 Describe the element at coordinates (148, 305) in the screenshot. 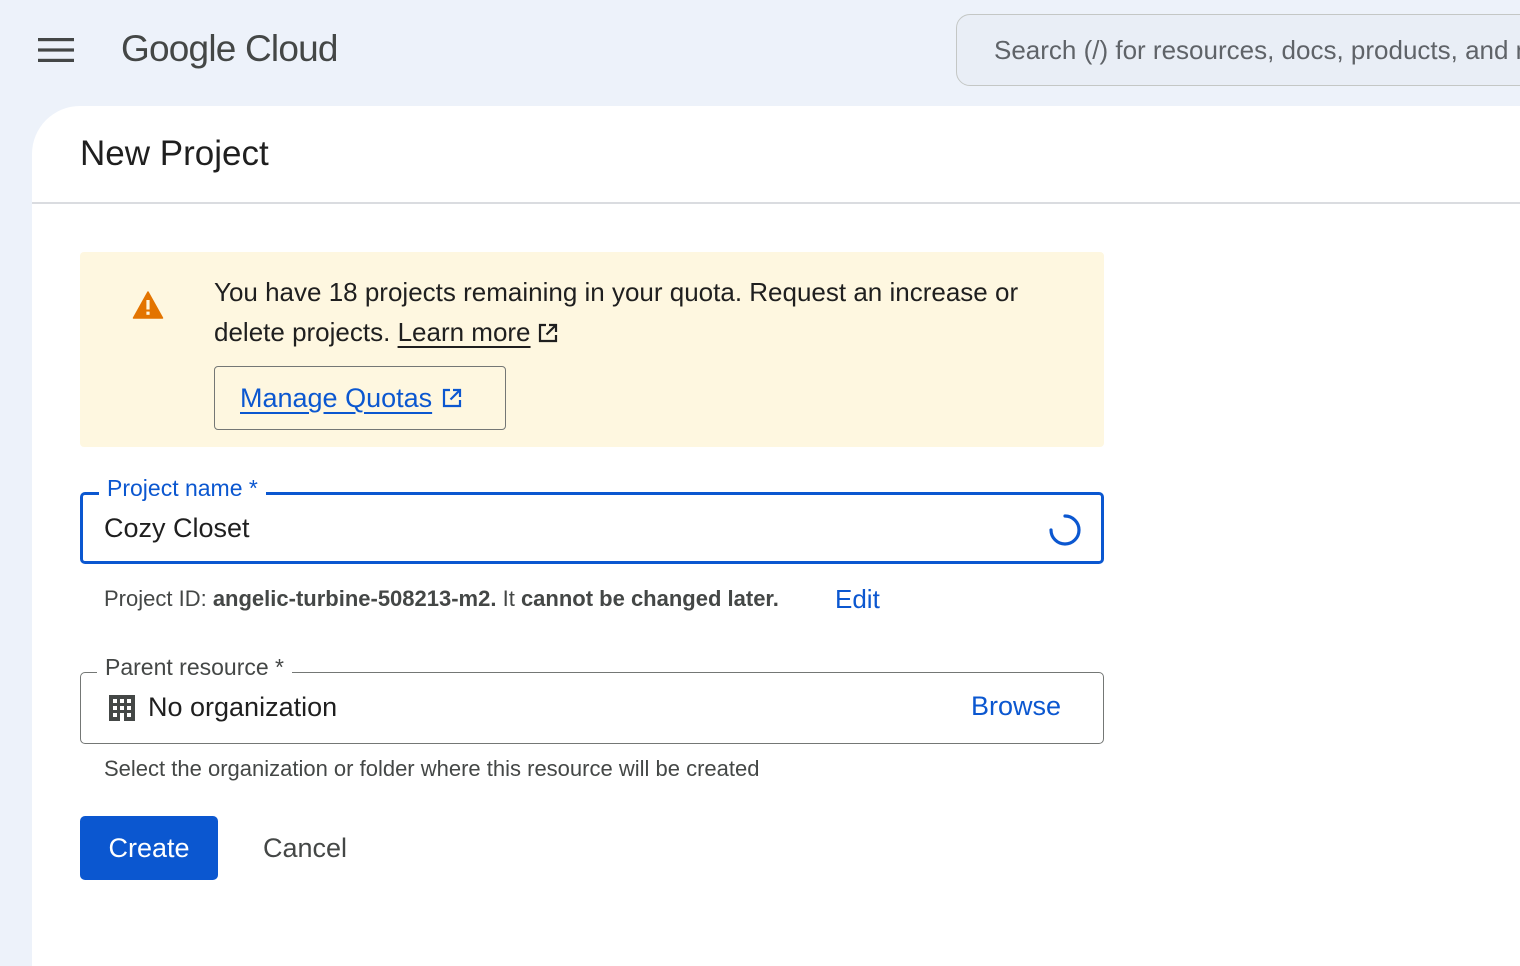

I see `warning-icon` at that location.